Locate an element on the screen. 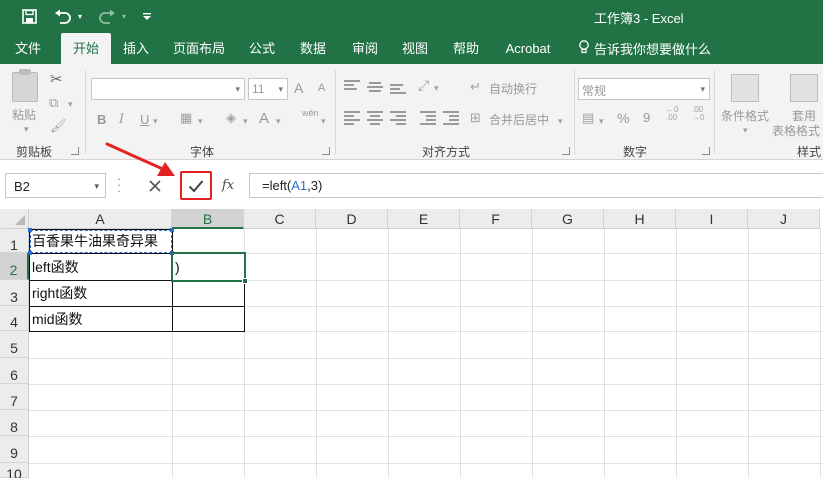 This screenshot has width=823, height=478. phonetic-icon: wén is located at coordinates (310, 113).